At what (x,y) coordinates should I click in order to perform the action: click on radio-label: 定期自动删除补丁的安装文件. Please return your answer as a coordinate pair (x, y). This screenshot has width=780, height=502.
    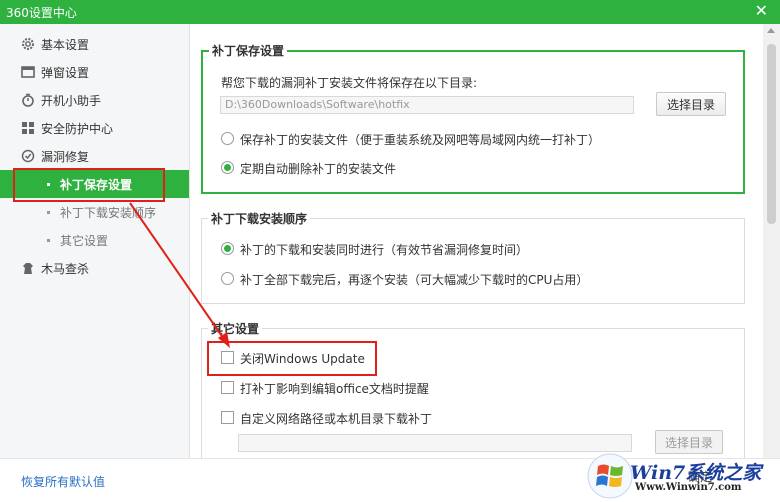
    Looking at the image, I should click on (318, 169).